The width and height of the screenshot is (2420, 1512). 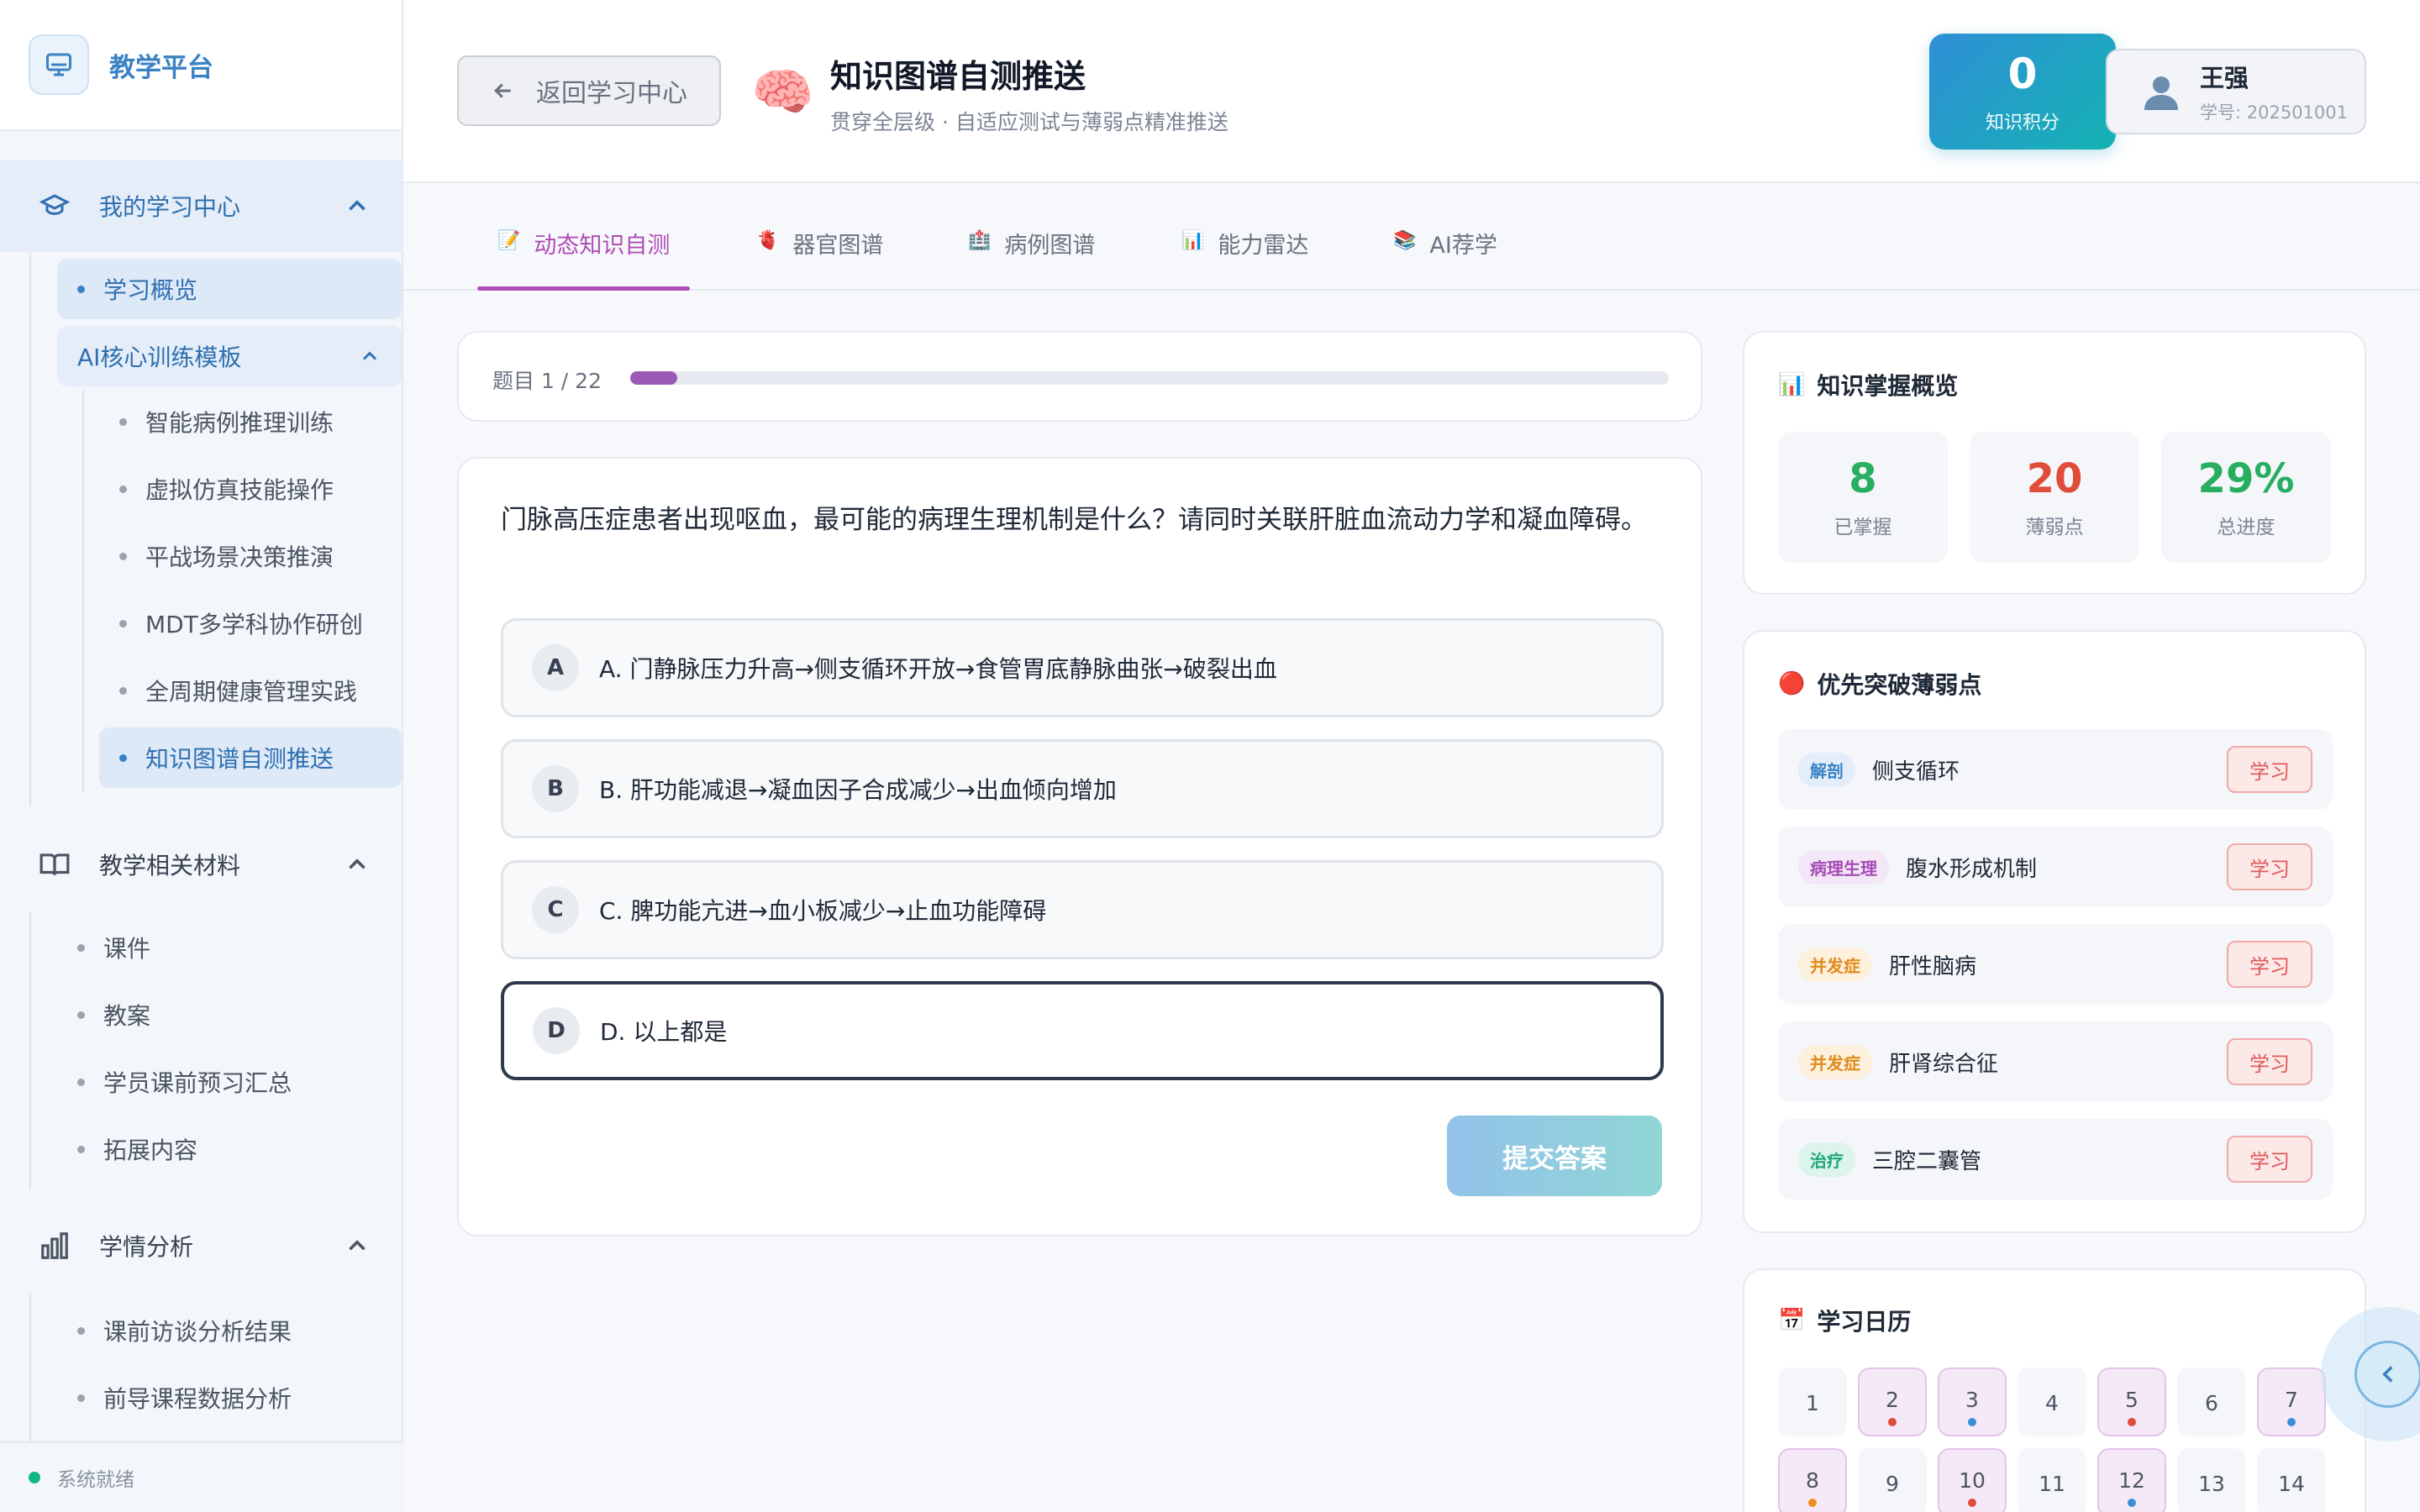 What do you see at coordinates (2055, 1159) in the screenshot?
I see `weak-item: 治疗 三腔二囊管 学习` at bounding box center [2055, 1159].